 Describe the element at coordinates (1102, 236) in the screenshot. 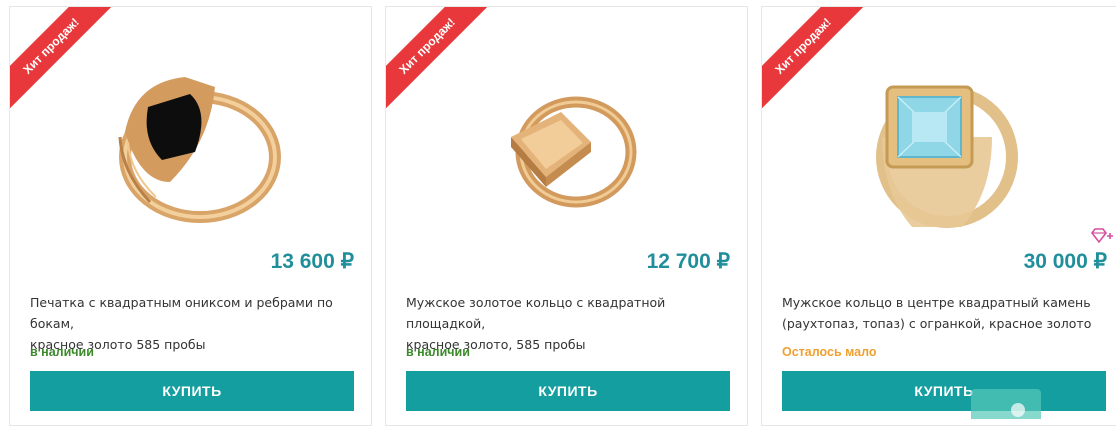

I see `gem-plus-icon` at that location.